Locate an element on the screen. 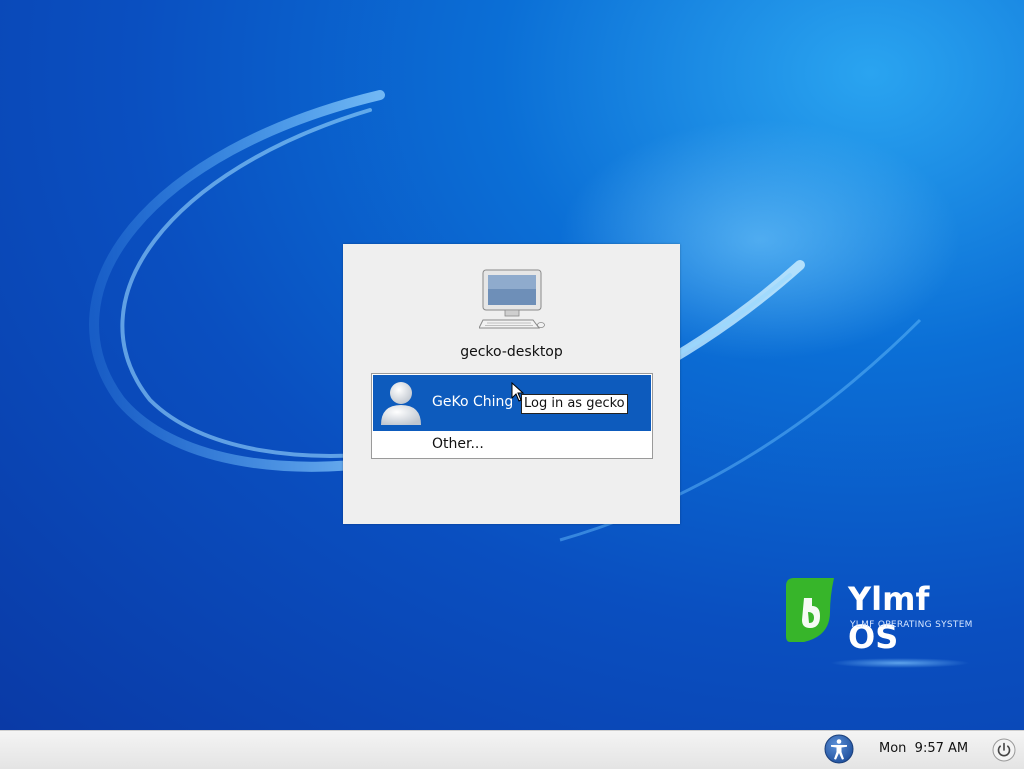 The image size is (1024, 769). user-name-label: GeKo Ching is located at coordinates (473, 402).